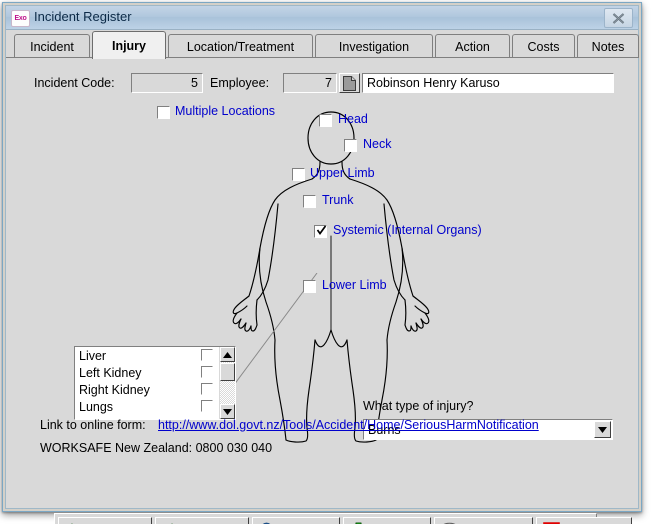 This screenshot has height=524, width=654. I want to click on exit-button: Exit : Esc, so click(584, 520).